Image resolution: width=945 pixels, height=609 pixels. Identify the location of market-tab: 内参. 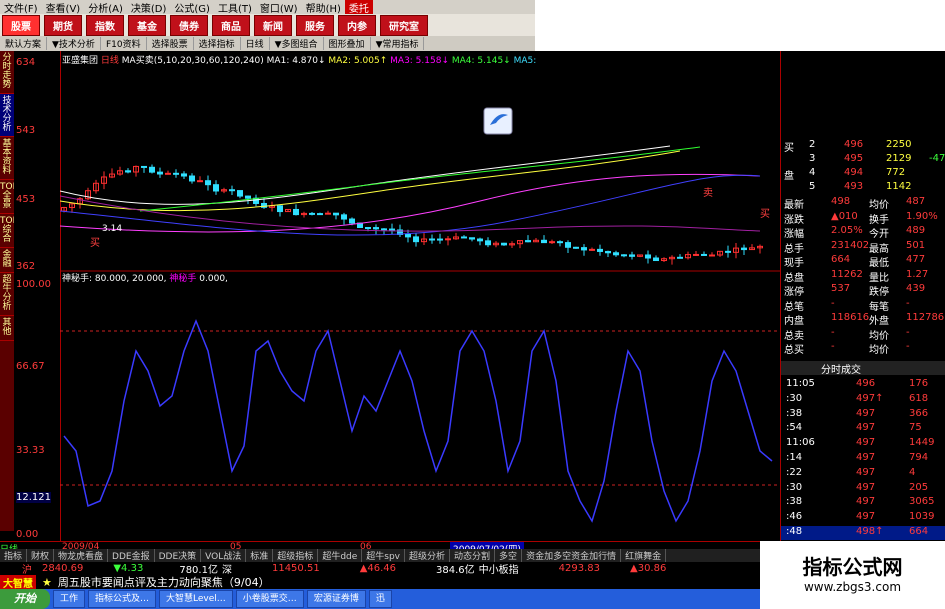
(357, 25).